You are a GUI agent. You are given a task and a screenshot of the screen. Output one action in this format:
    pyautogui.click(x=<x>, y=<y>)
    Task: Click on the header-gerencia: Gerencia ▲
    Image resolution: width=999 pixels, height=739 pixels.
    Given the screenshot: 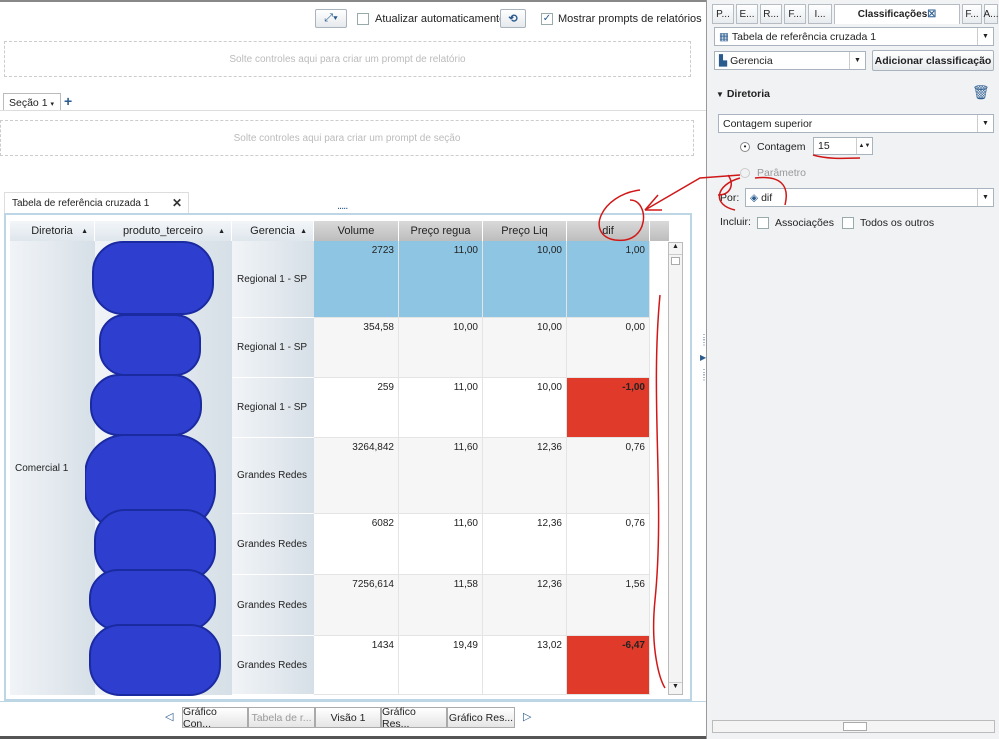 What is the action you would take?
    pyautogui.click(x=273, y=231)
    